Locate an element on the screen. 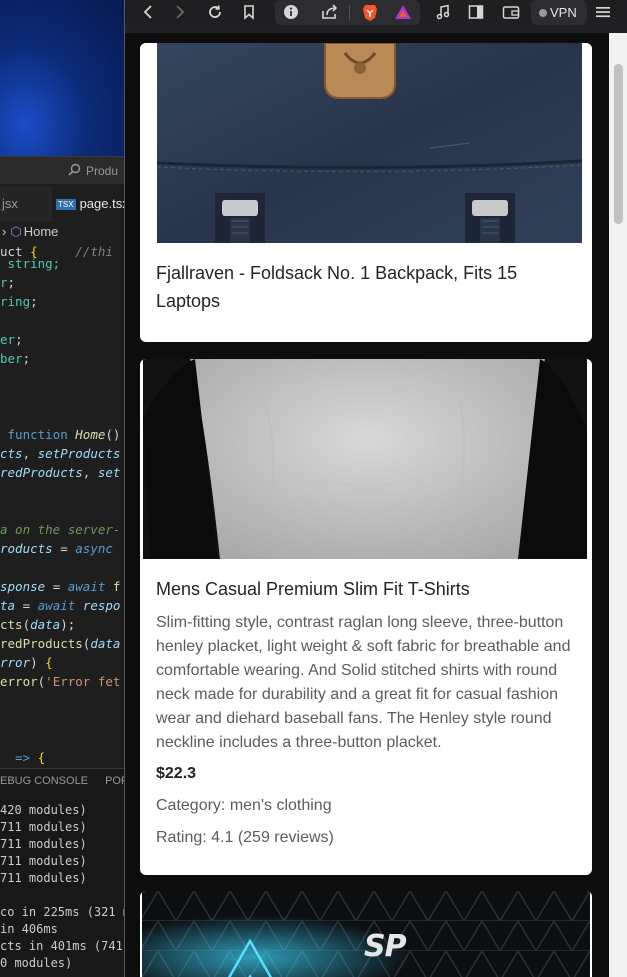  terminal-line: 420 modules) is located at coordinates (43, 810).